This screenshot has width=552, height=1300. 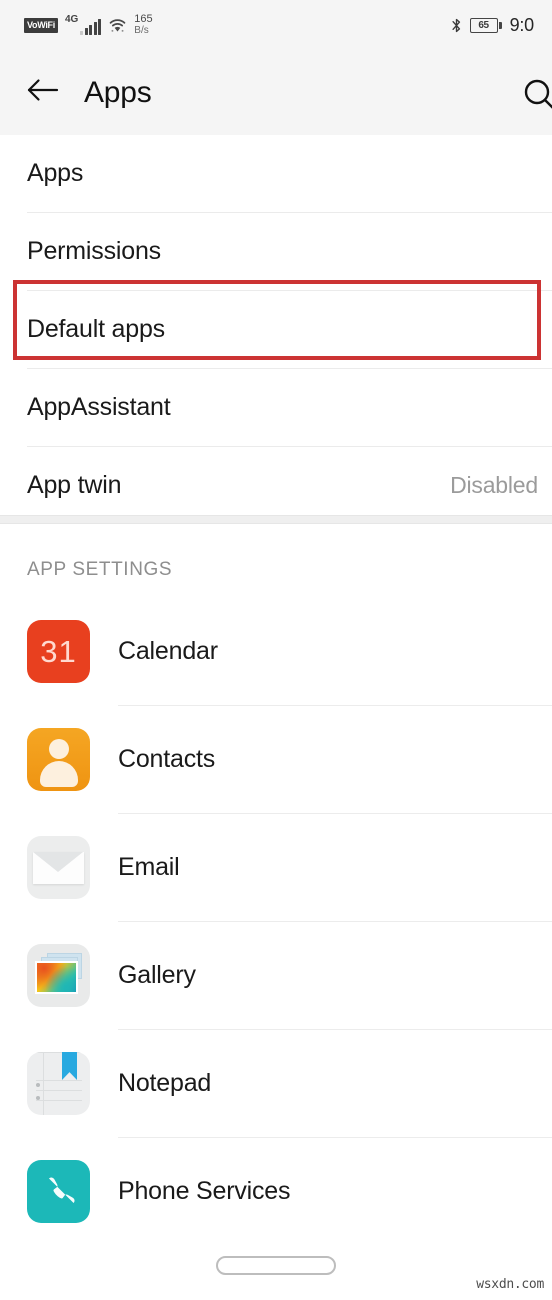 What do you see at coordinates (276, 867) in the screenshot?
I see `app-row-email: Email` at bounding box center [276, 867].